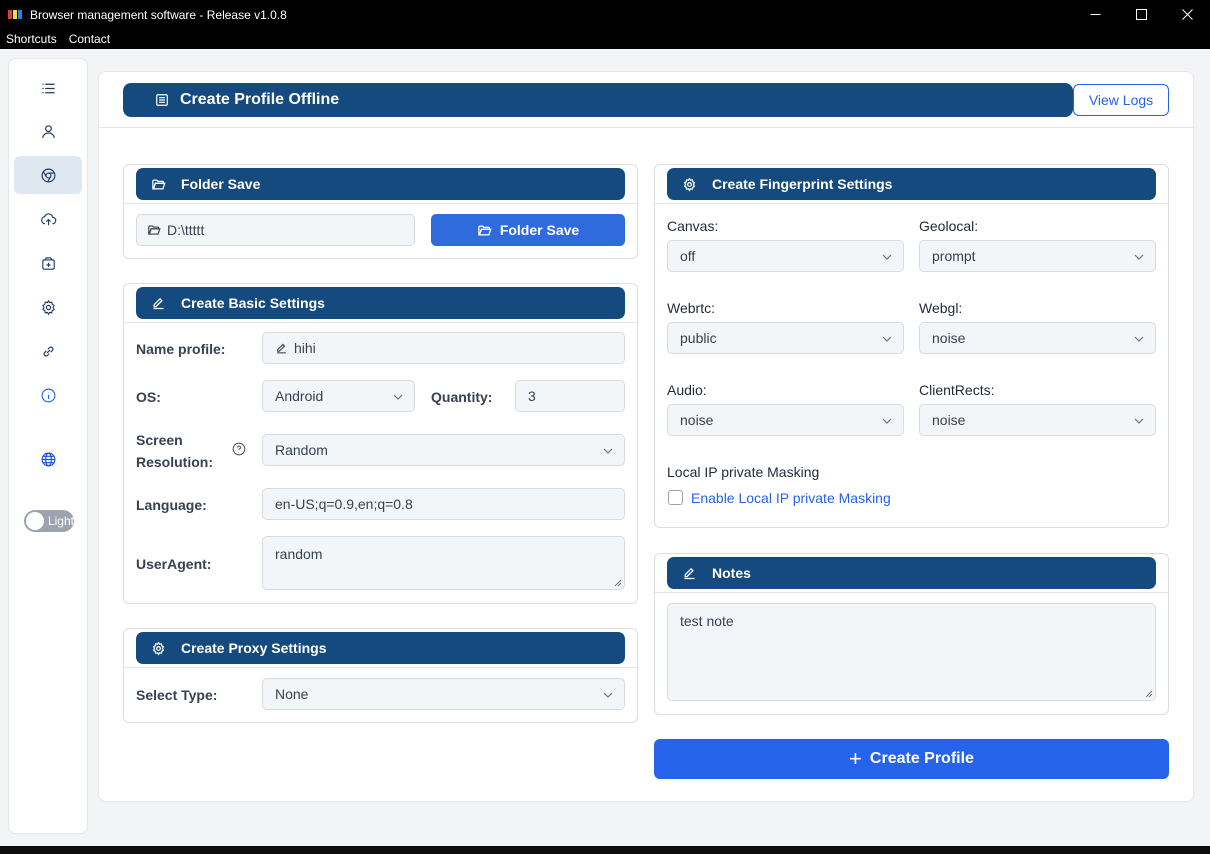  I want to click on notes-card: Notes test note, so click(911, 634).